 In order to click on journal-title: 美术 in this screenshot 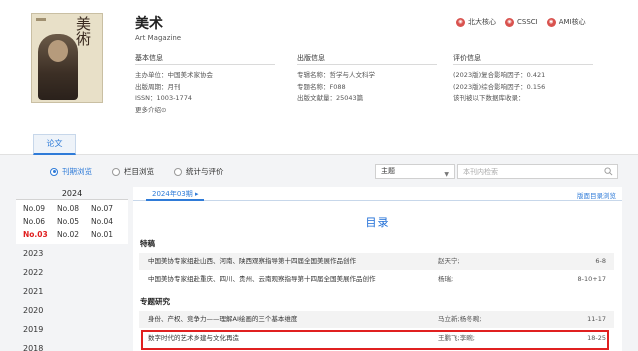, I will do `click(149, 24)`.